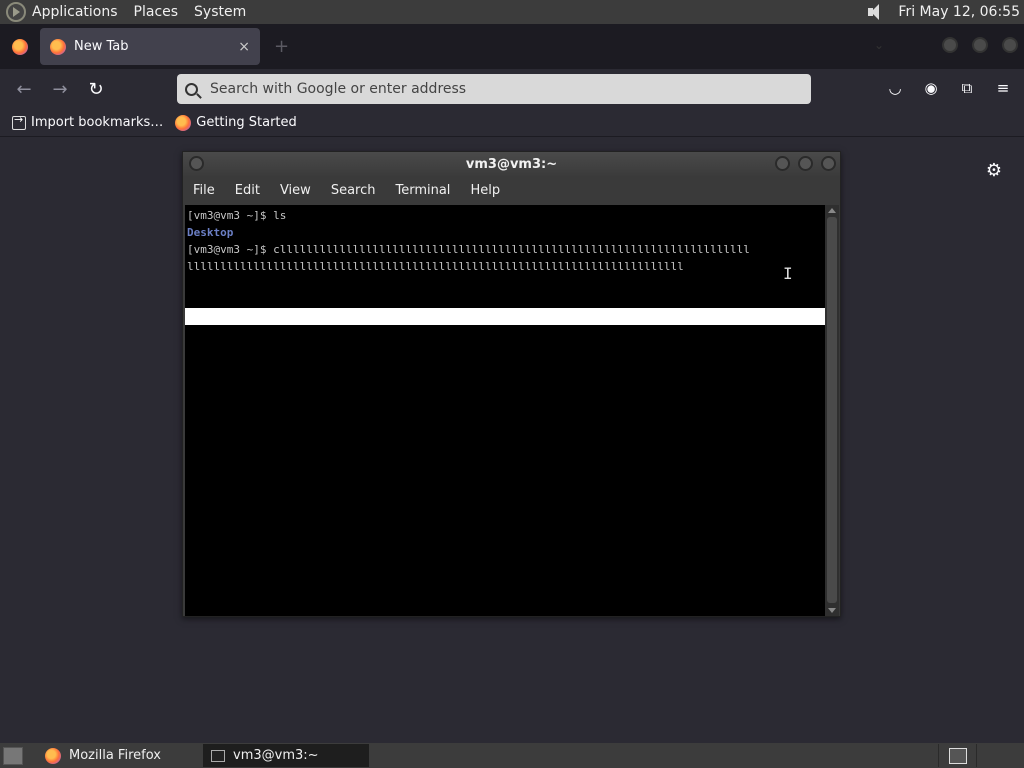 The width and height of the screenshot is (1024, 768). I want to click on window-menu-button, so click(196, 163).